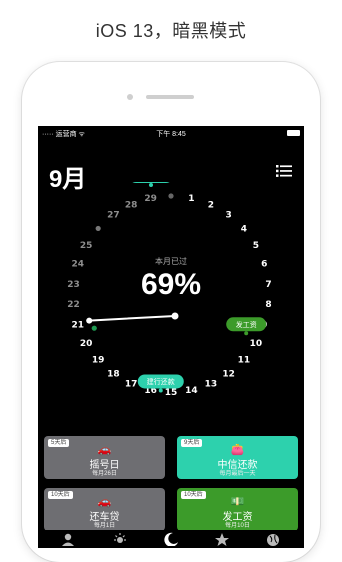 This screenshot has width=342, height=562. What do you see at coordinates (256, 246) in the screenshot?
I see `day-number: 5` at bounding box center [256, 246].